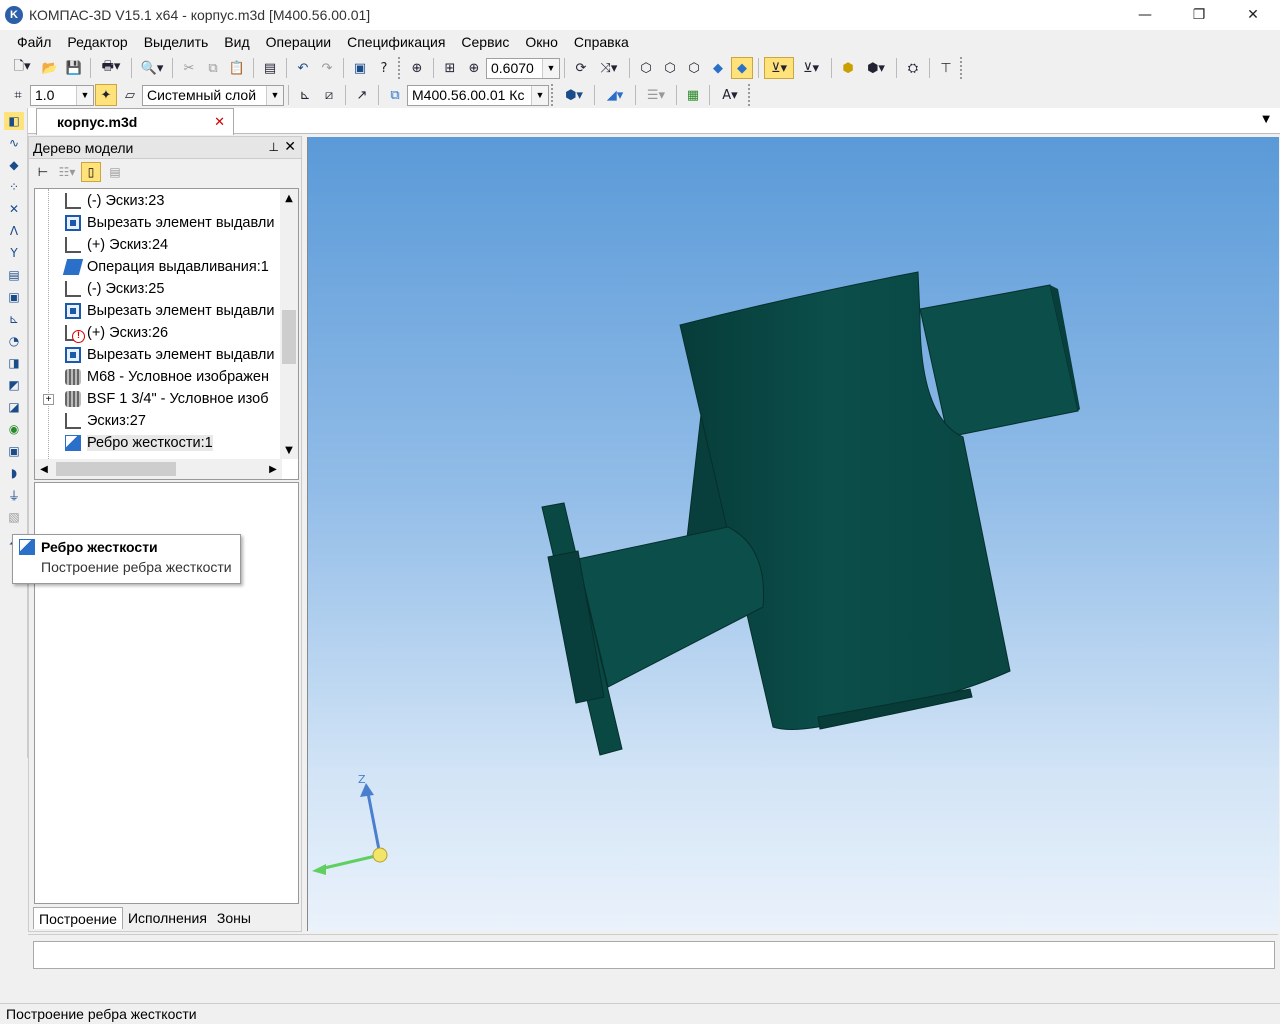 The width and height of the screenshot is (1280, 1024). I want to click on rotate-tool-icon: ◩, so click(14, 385).